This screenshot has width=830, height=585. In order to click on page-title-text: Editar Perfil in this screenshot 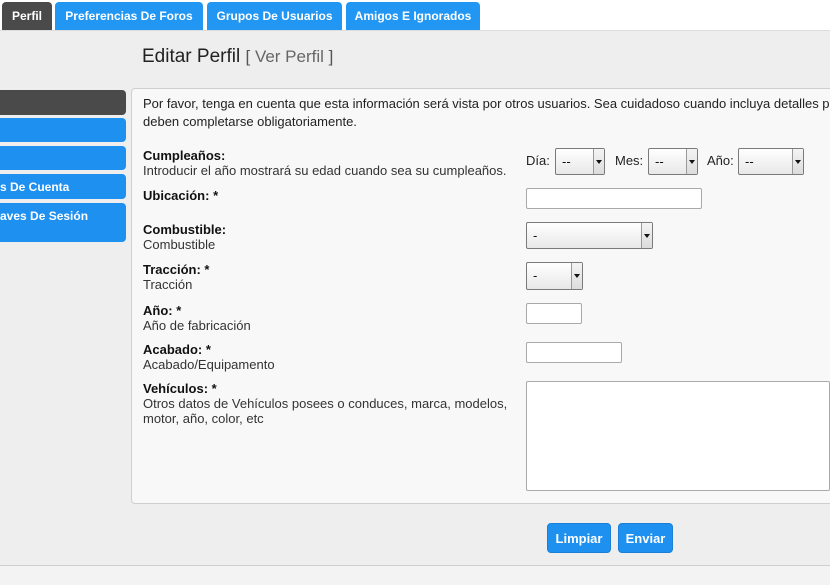, I will do `click(191, 56)`.